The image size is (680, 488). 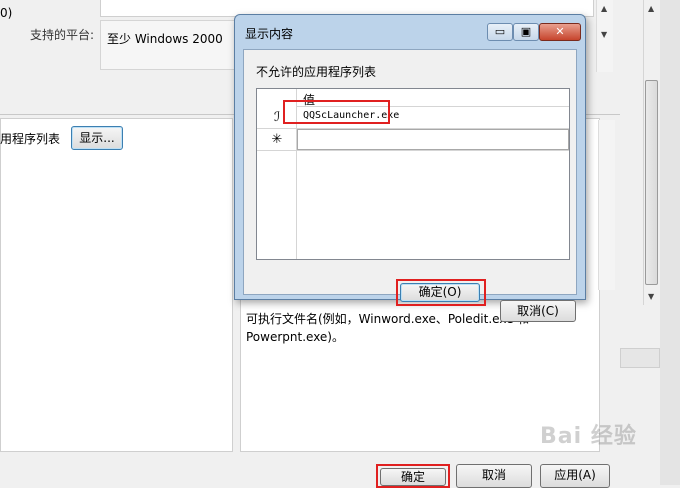 I want to click on dialog-ok-frame: 确定(O), so click(x=441, y=292).